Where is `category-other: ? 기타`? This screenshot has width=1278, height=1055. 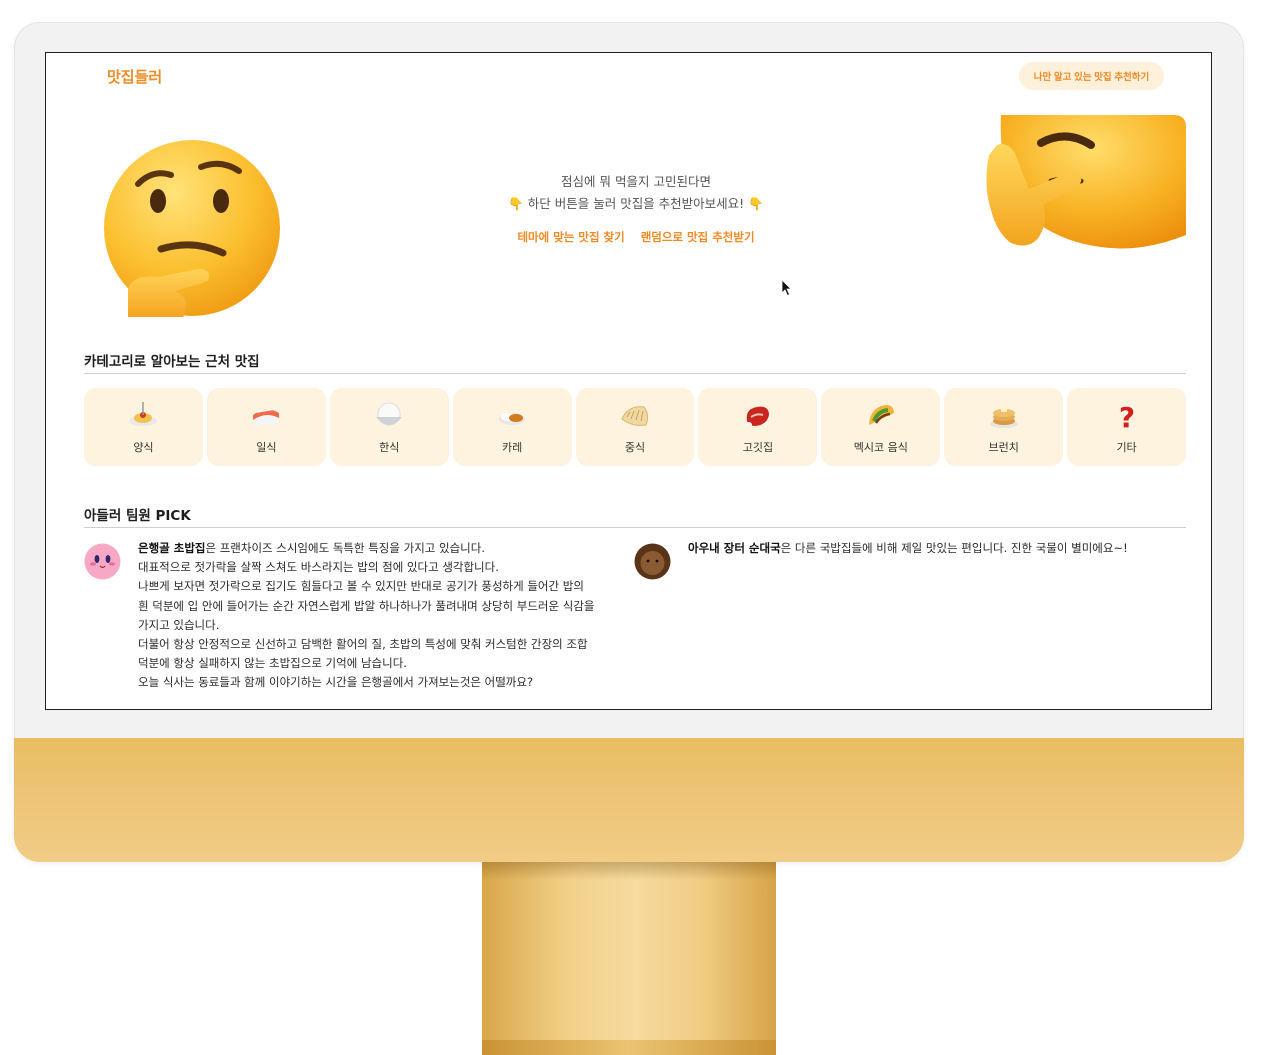
category-other: ? 기타 is located at coordinates (1127, 427).